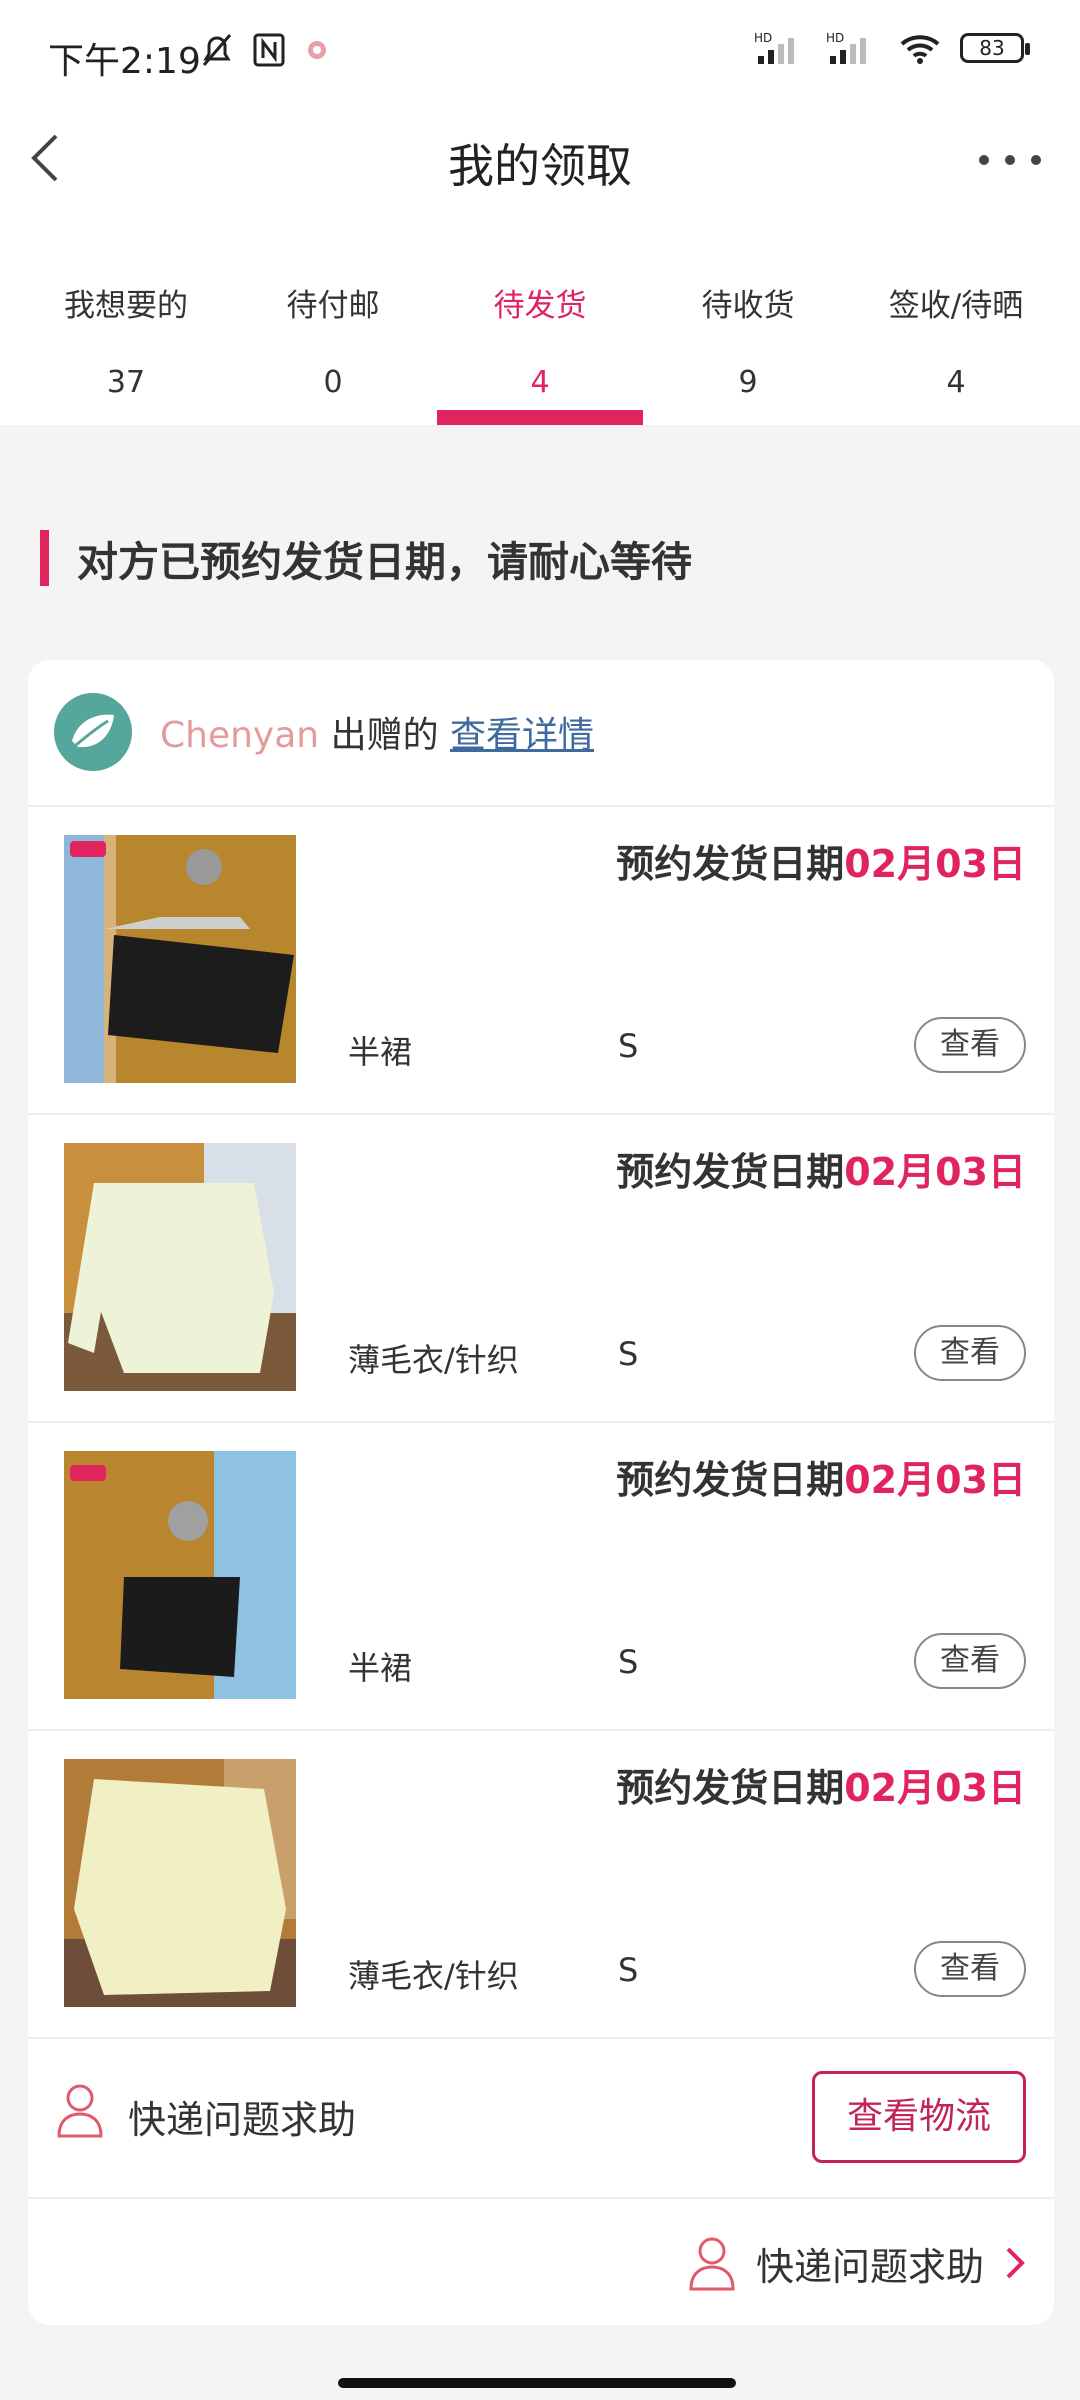 The image size is (1080, 2400). Describe the element at coordinates (537, 2383) in the screenshot. I see `home-indicator` at that location.